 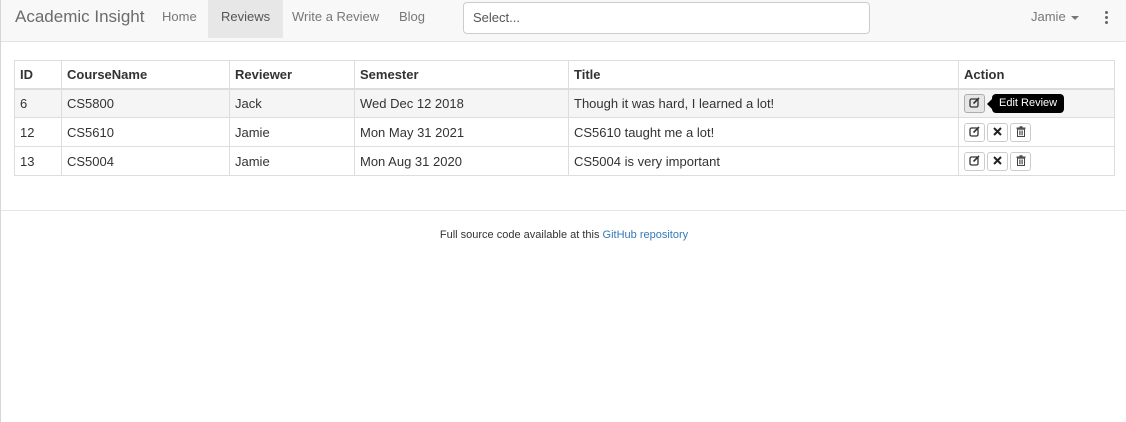 What do you see at coordinates (1074, 17) in the screenshot?
I see `caret-down-icon` at bounding box center [1074, 17].